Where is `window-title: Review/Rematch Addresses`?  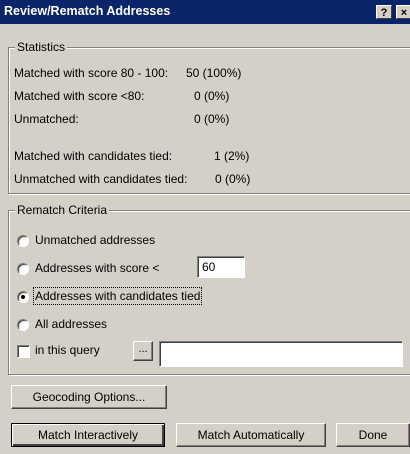 window-title: Review/Rematch Addresses is located at coordinates (87, 11).